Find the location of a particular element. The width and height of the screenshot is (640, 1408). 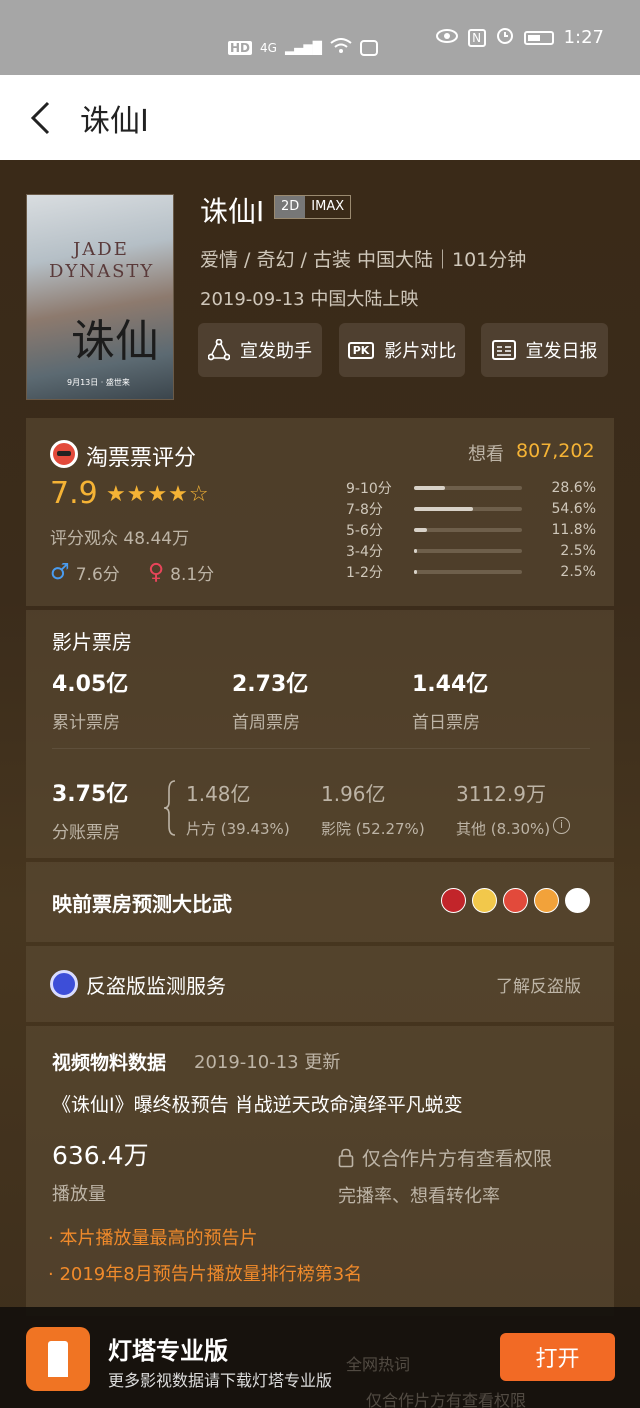

male-icon: ♂ is located at coordinates (60, 572).